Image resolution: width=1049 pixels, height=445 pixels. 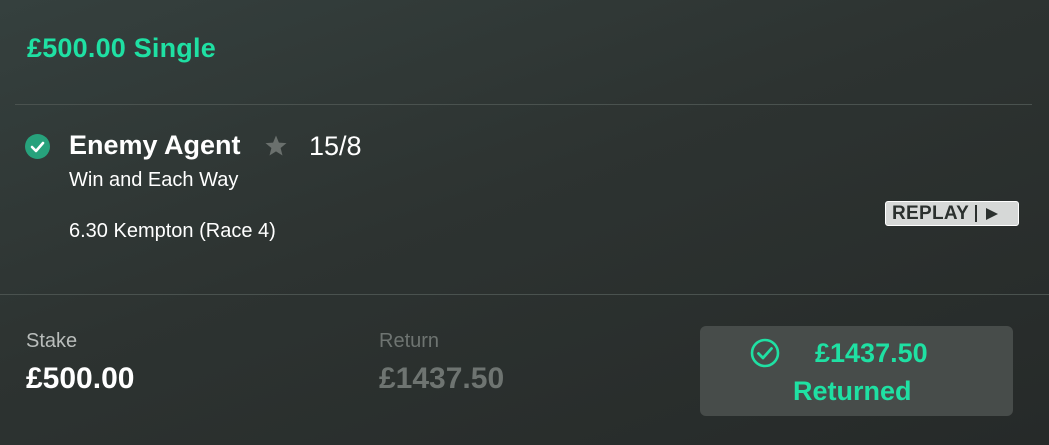 What do you see at coordinates (871, 353) in the screenshot?
I see `returned-amount: £1437.50` at bounding box center [871, 353].